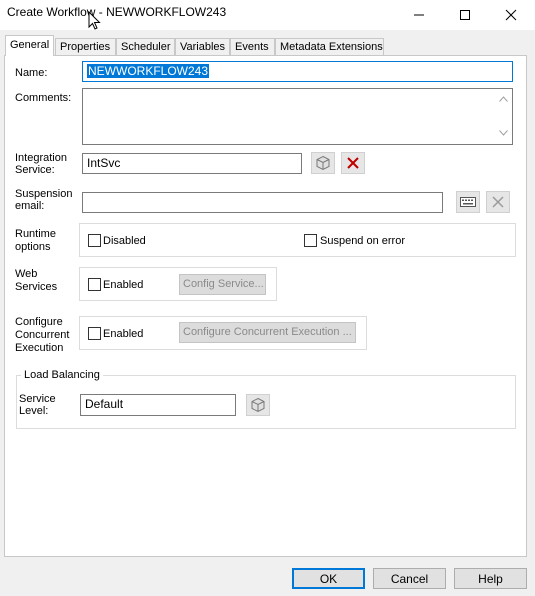 This screenshot has height=596, width=535. Describe the element at coordinates (123, 285) in the screenshot. I see `web-services-enabled-label: Enabled` at that location.